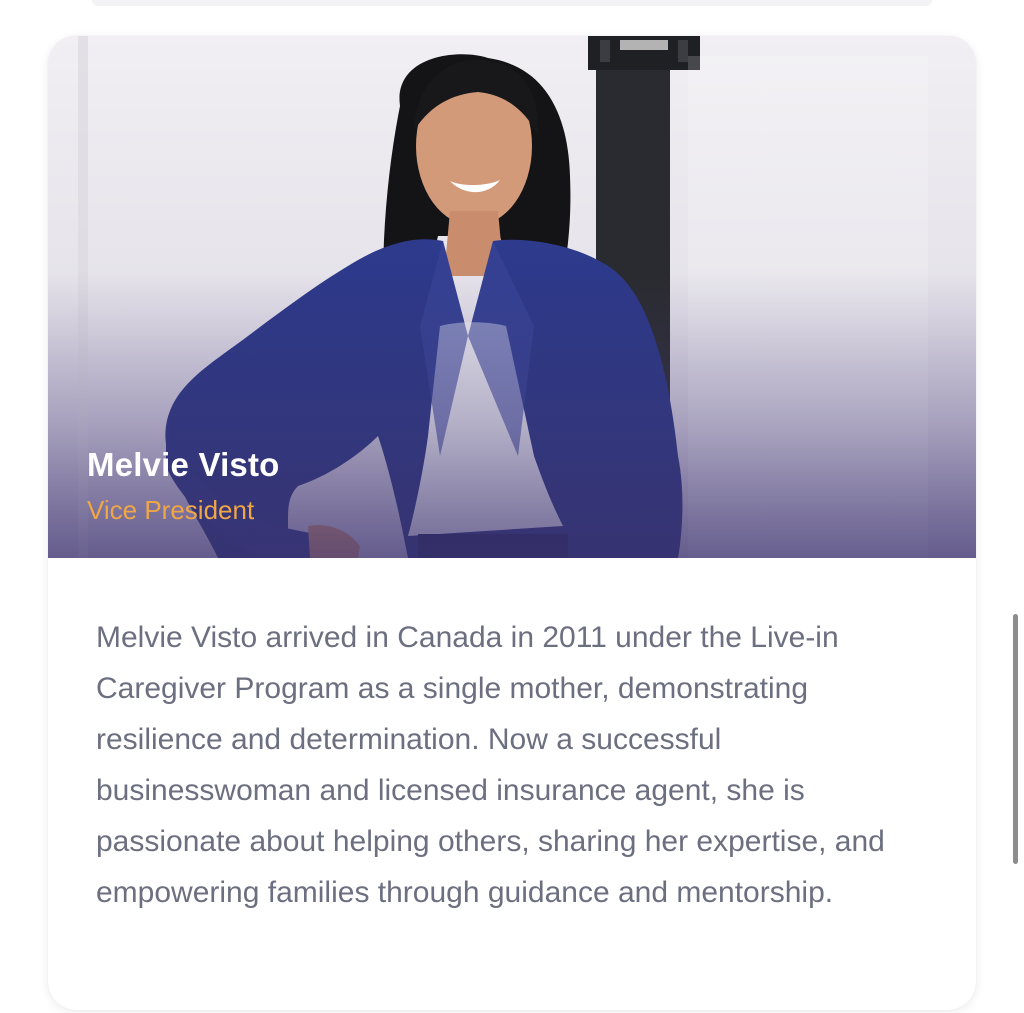 Image resolution: width=1024 pixels, height=1013 pixels. What do you see at coordinates (183, 464) in the screenshot?
I see `member-name: Melvie Visto` at bounding box center [183, 464].